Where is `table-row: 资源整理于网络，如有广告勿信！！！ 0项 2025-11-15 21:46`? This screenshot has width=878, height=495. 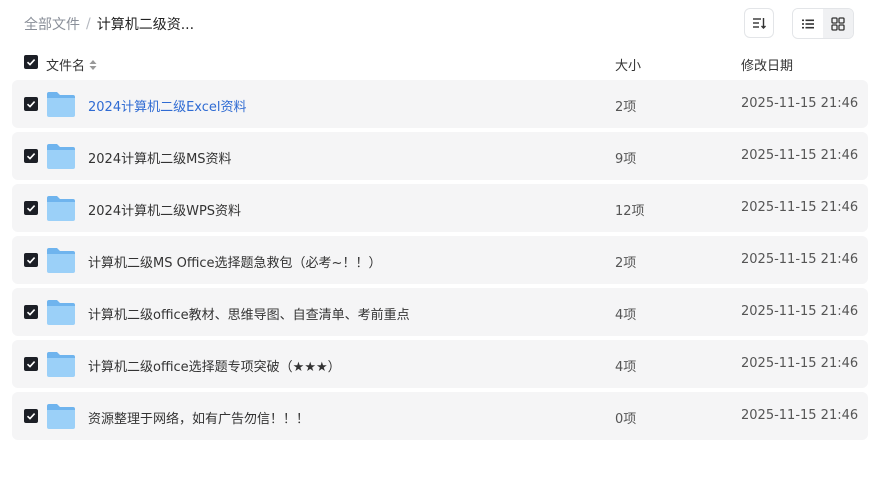
table-row: 资源整理于网络，如有广告勿信！！！ 0项 2025-11-15 21:46 is located at coordinates (440, 416).